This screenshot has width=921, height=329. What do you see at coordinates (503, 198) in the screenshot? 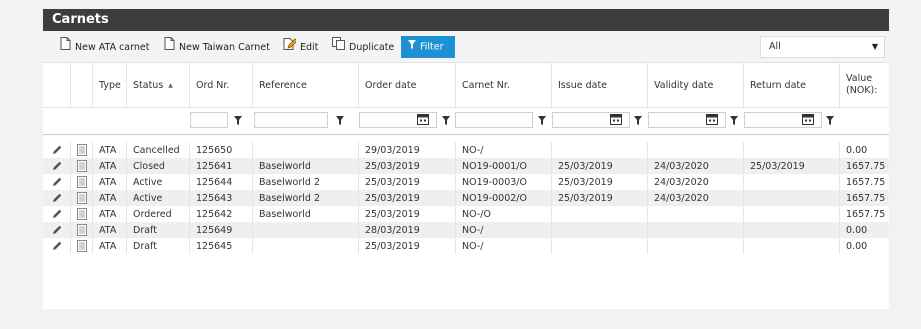
I see `carnet-nr-cell: NO19-0002/O` at bounding box center [503, 198].